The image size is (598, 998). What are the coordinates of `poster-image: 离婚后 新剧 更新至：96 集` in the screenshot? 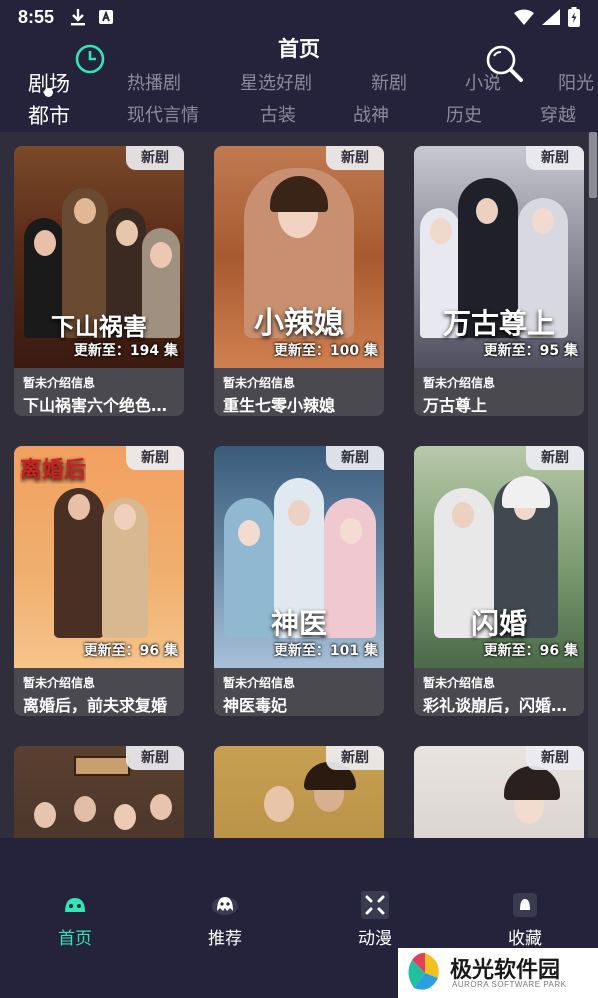 It's located at (99, 557).